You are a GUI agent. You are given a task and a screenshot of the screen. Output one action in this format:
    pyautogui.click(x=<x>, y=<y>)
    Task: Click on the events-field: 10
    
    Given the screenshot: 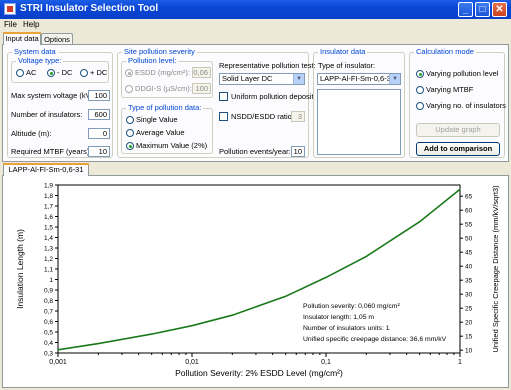 What is the action you would take?
    pyautogui.click(x=298, y=151)
    